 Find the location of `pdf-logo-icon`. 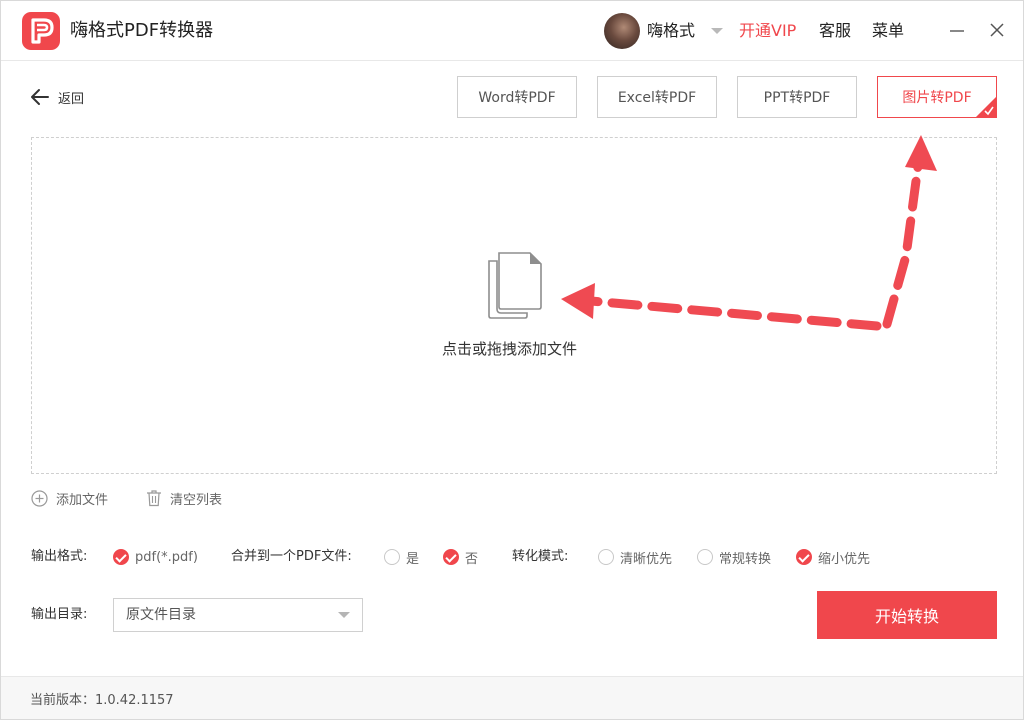

pdf-logo-icon is located at coordinates (41, 31).